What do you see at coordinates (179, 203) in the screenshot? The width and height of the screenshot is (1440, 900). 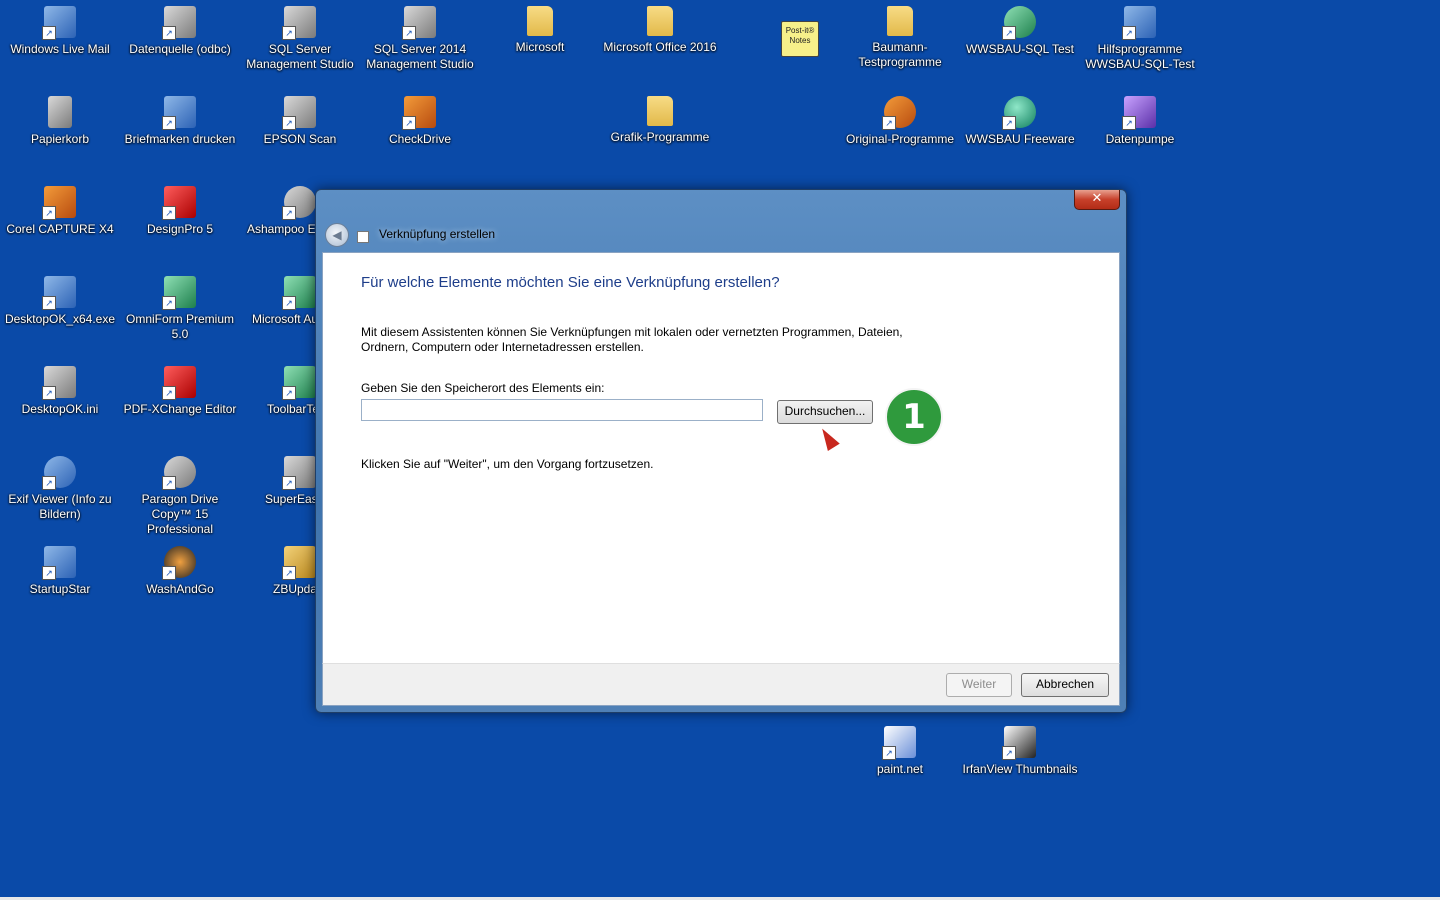 I see `designpro-icon: ↗` at bounding box center [179, 203].